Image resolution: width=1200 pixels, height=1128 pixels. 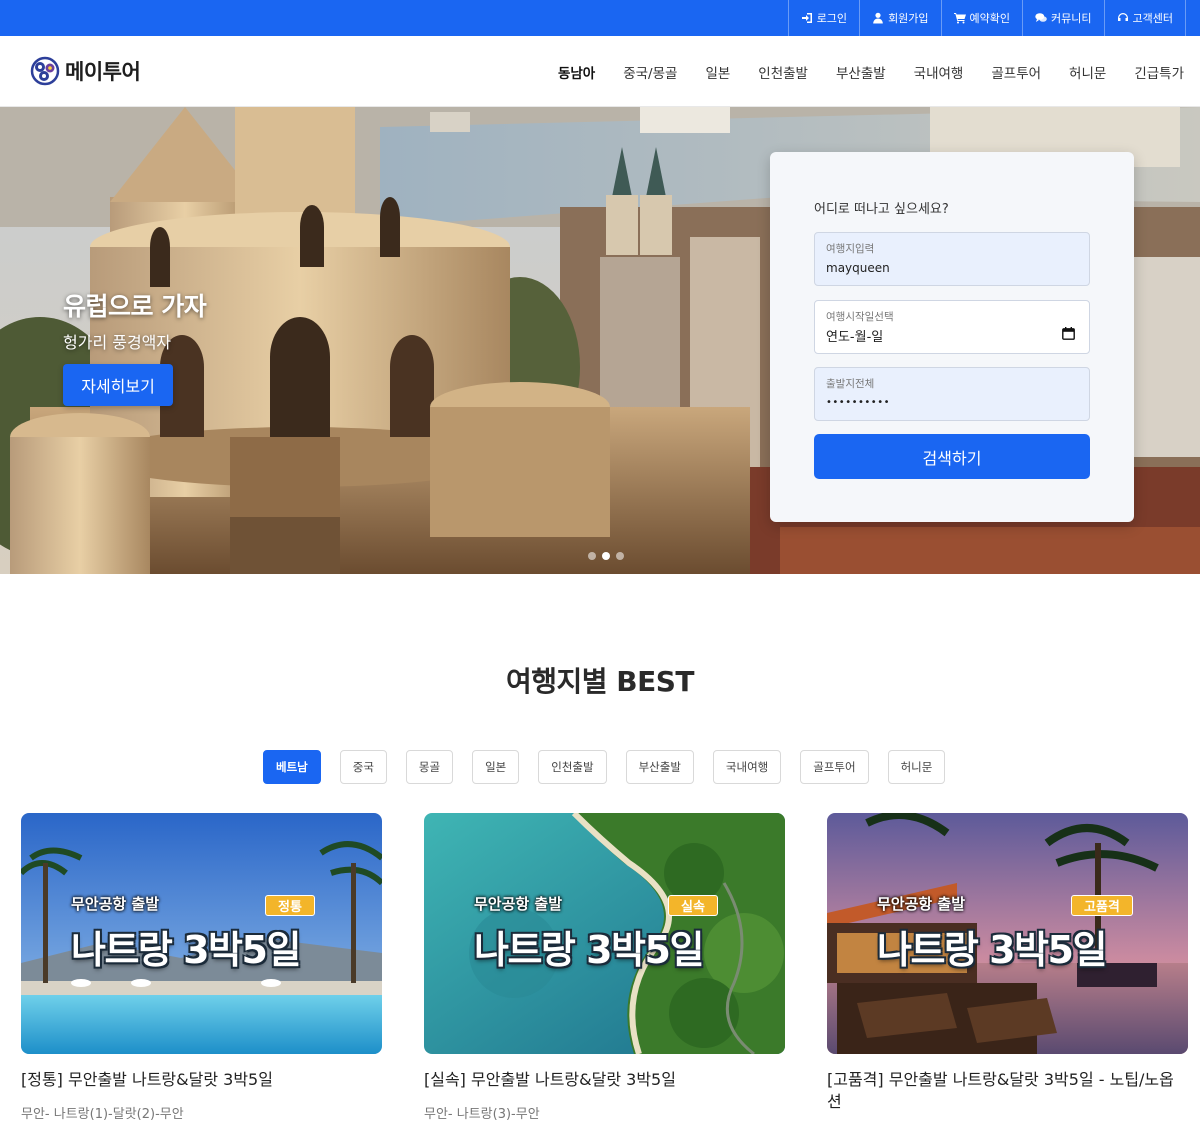 What do you see at coordinates (832, 18) in the screenshot?
I see `login-label: 로그인` at bounding box center [832, 18].